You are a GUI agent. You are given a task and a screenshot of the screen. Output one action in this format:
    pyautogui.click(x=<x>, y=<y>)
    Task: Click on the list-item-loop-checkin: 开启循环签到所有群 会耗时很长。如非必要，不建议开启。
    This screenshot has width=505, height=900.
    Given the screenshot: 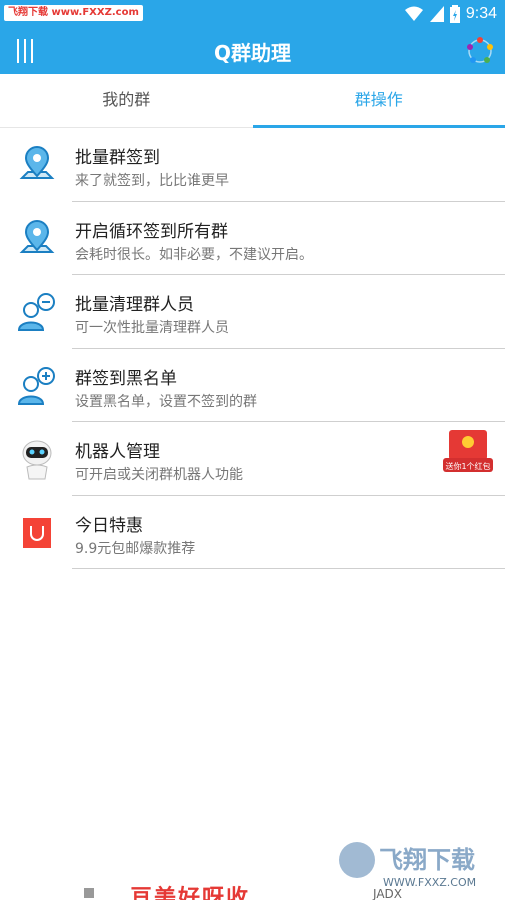 What is the action you would take?
    pyautogui.click(x=252, y=238)
    